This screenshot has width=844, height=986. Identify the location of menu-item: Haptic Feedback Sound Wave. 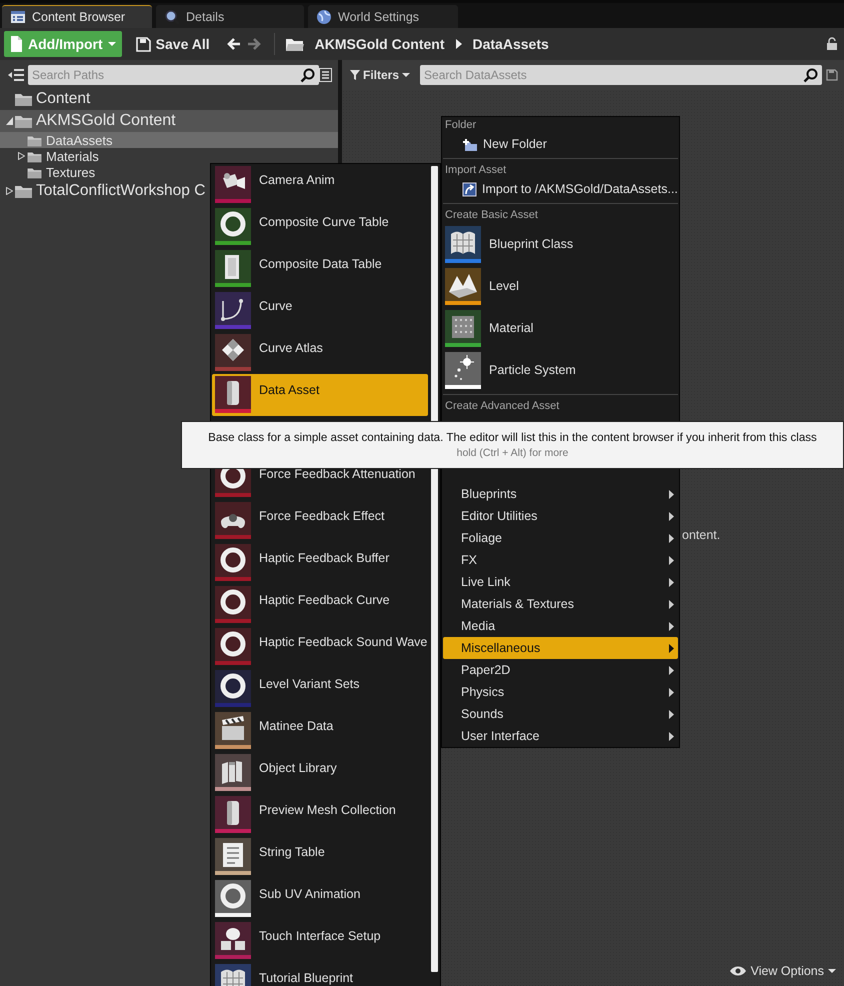
(320, 647).